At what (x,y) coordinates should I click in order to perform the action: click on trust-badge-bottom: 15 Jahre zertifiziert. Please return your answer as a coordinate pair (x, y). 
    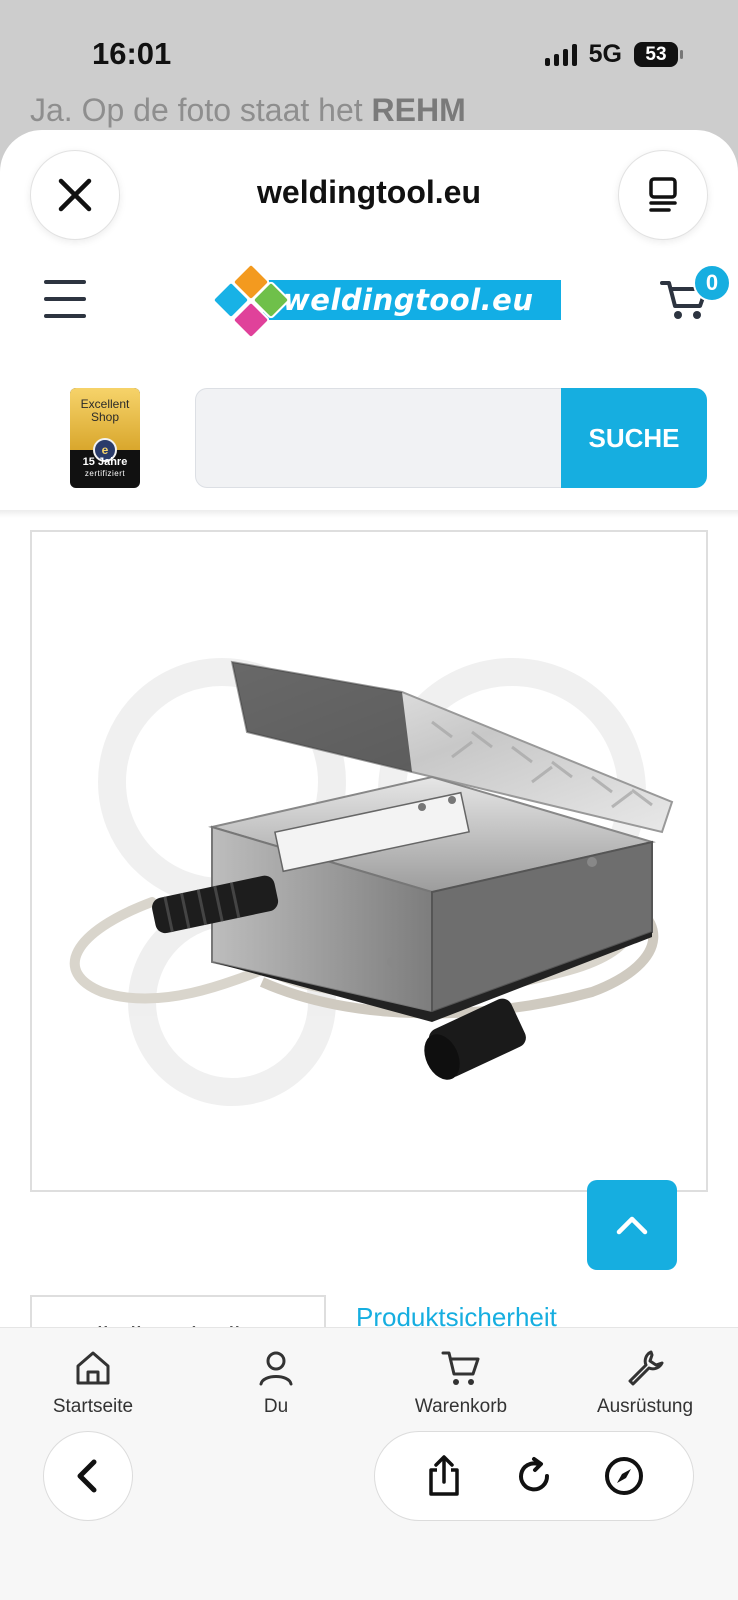
    Looking at the image, I should click on (105, 468).